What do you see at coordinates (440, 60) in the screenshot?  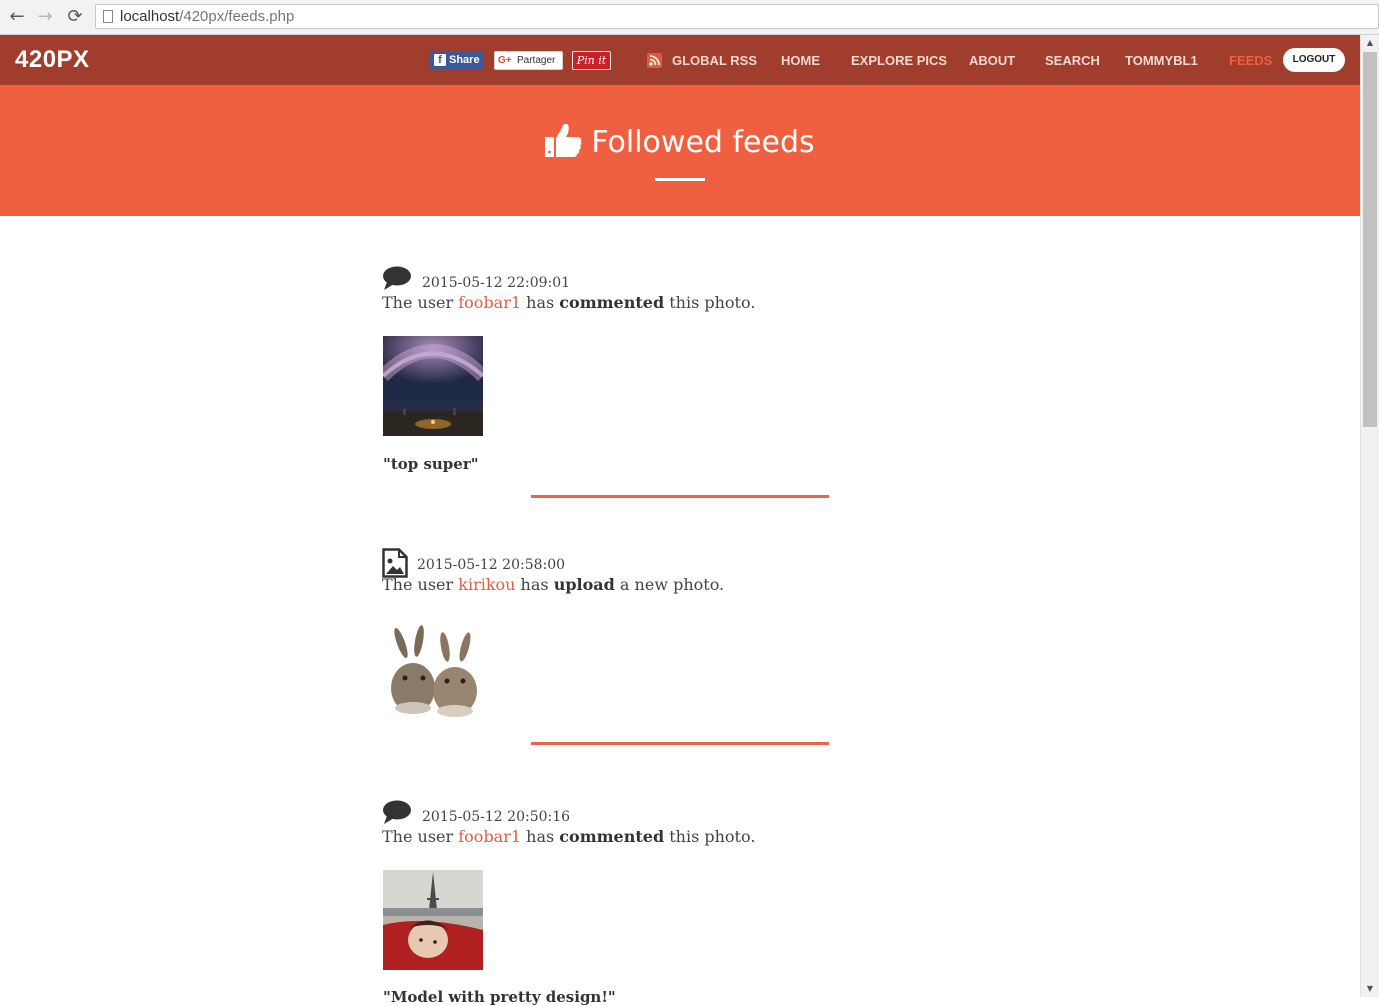 I see `facebook-icon: f` at bounding box center [440, 60].